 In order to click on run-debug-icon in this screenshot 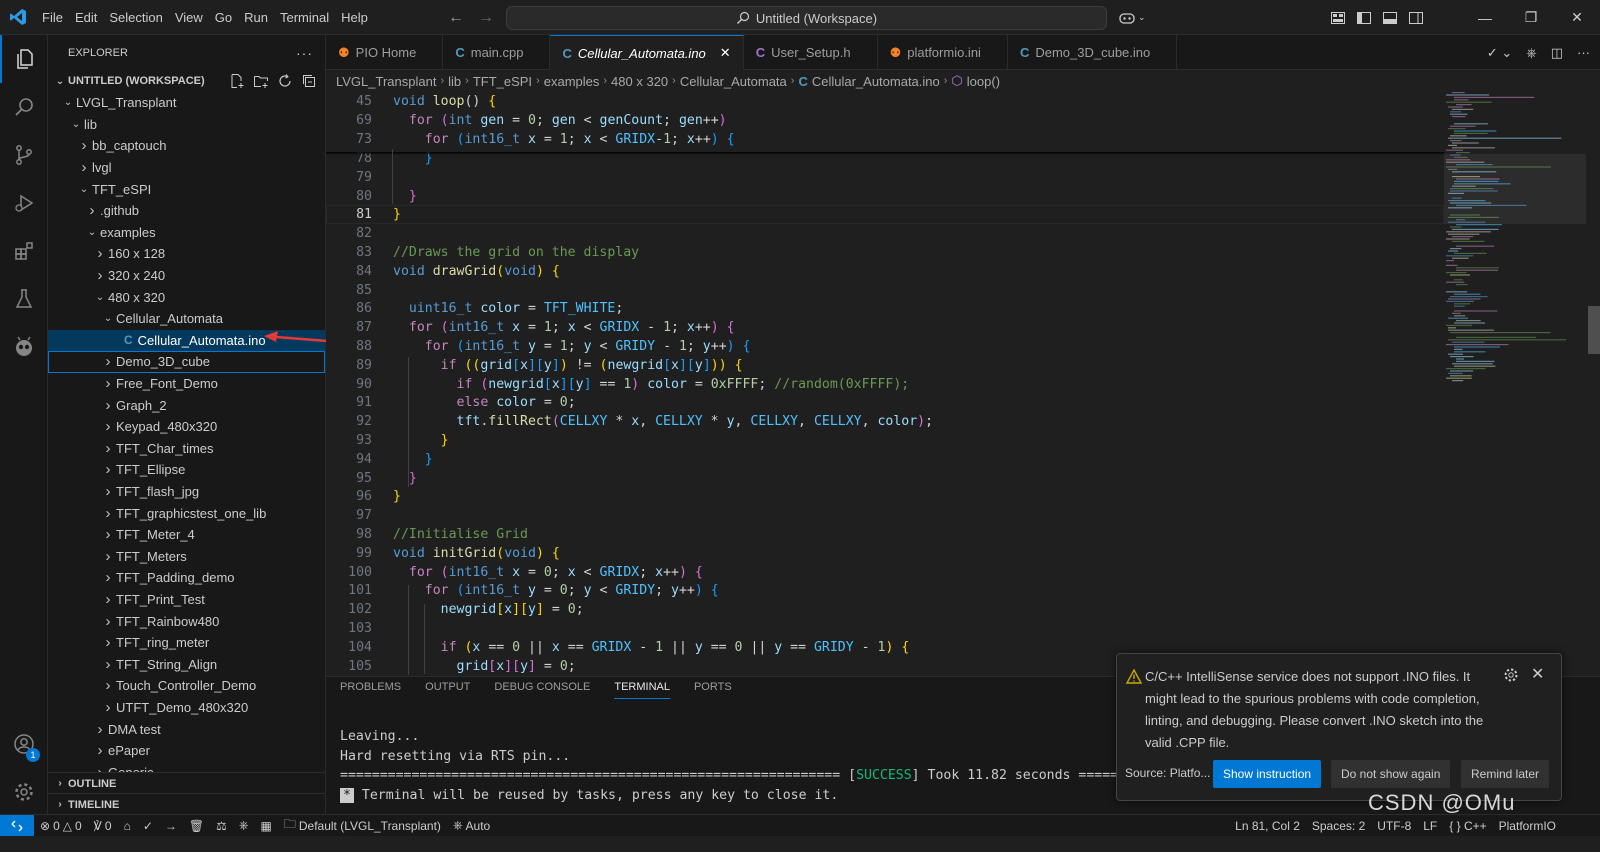, I will do `click(24, 203)`.